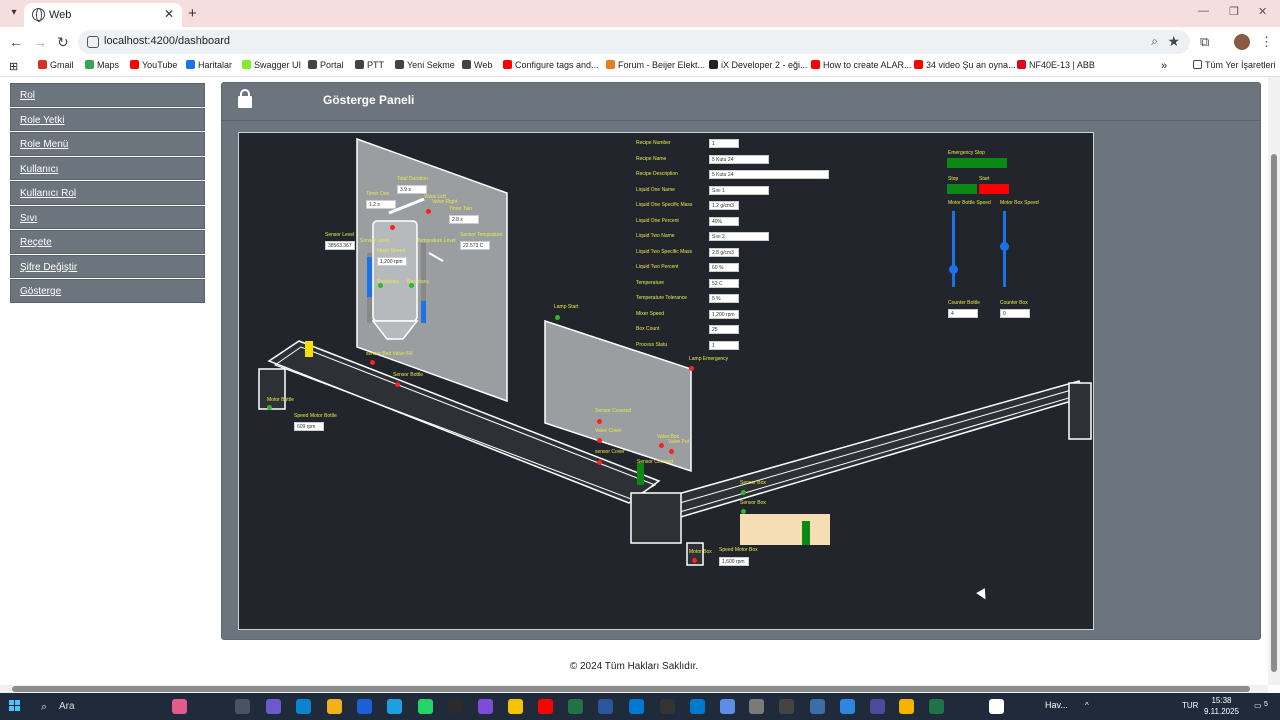 Image resolution: width=1280 pixels, height=720 pixels. I want to click on menu-icon: ⋮, so click(1266, 42).